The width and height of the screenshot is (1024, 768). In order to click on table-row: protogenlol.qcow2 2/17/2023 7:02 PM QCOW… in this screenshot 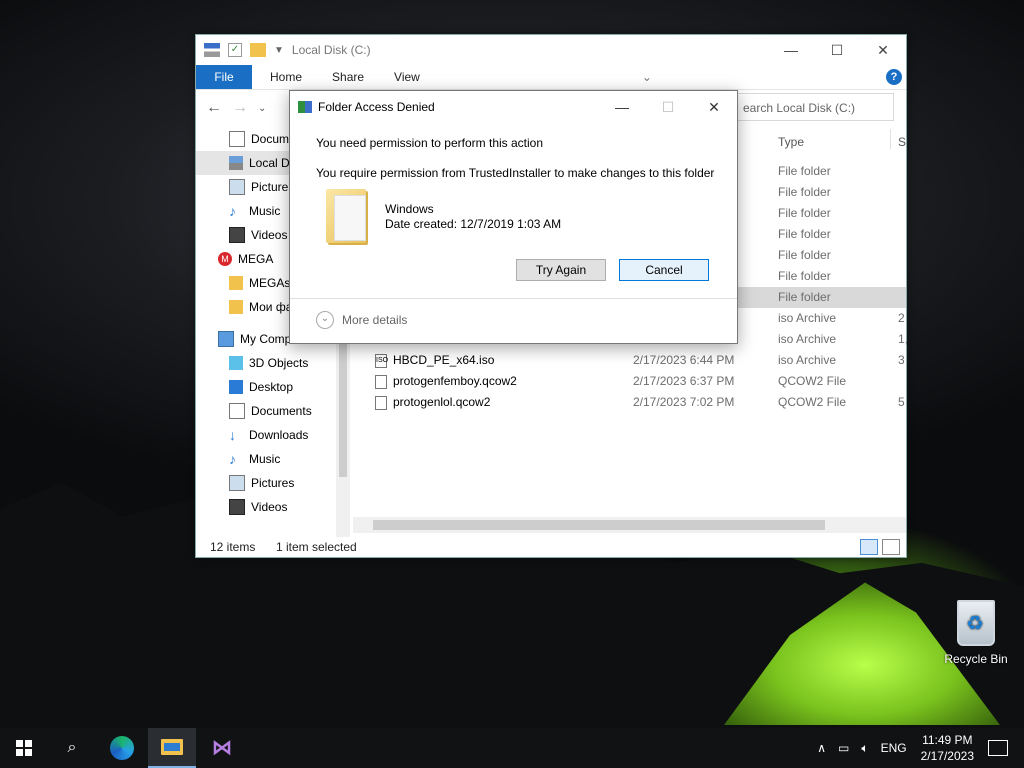, I will do `click(629, 402)`.